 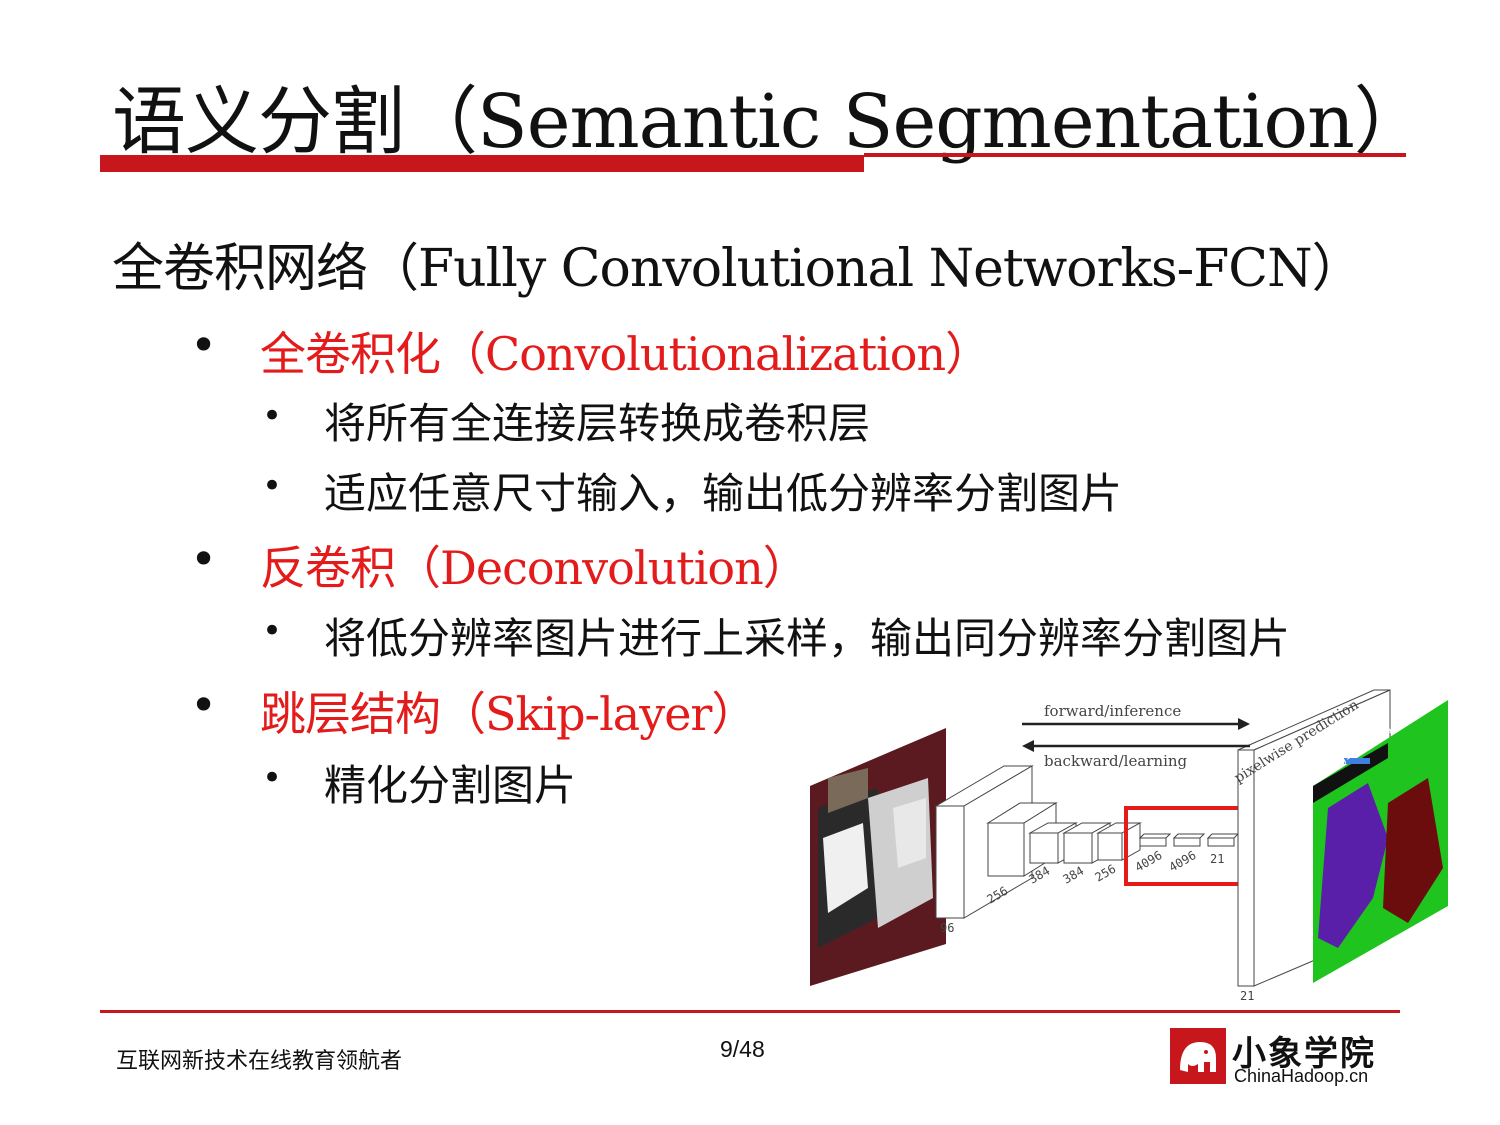 What do you see at coordinates (1116, 761) in the screenshot?
I see `backward-label: backward/learning` at bounding box center [1116, 761].